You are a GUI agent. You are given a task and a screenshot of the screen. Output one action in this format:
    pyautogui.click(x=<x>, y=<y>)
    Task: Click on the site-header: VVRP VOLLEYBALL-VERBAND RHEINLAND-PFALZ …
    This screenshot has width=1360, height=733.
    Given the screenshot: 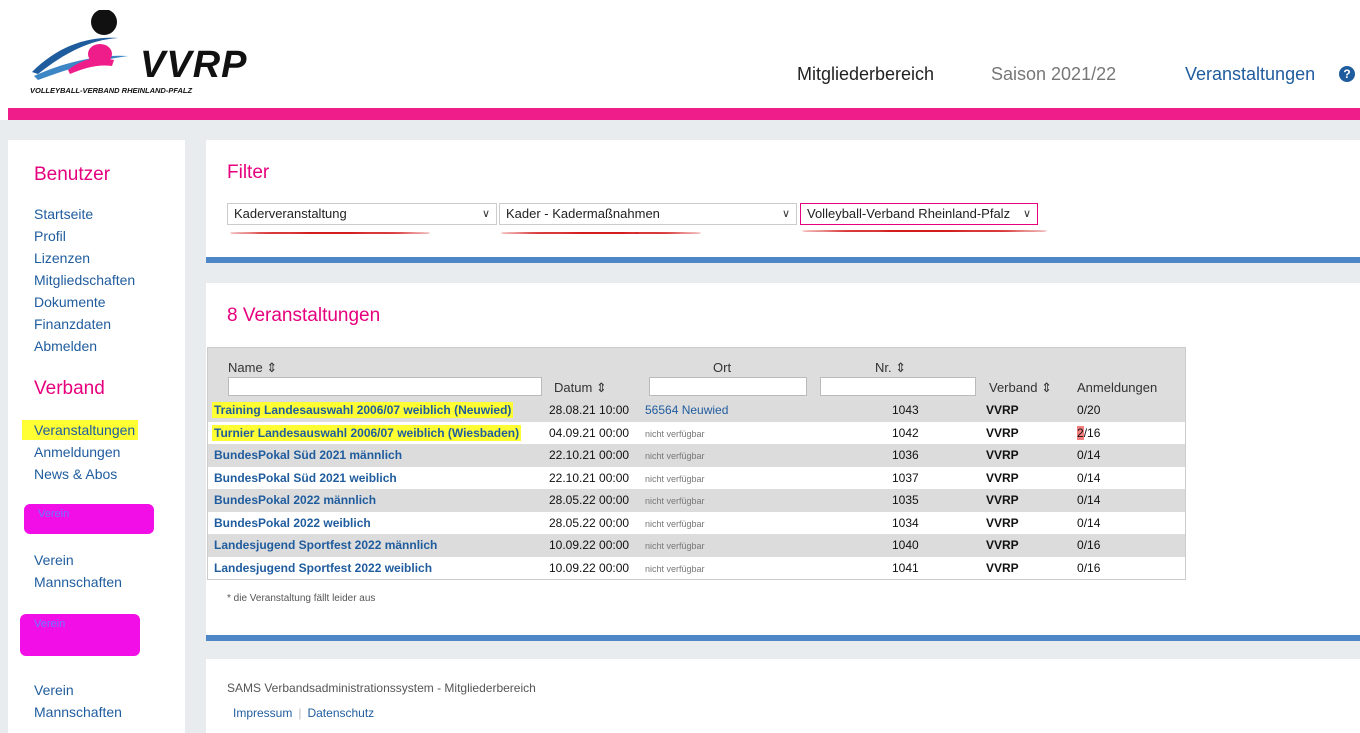 What is the action you would take?
    pyautogui.click(x=680, y=54)
    